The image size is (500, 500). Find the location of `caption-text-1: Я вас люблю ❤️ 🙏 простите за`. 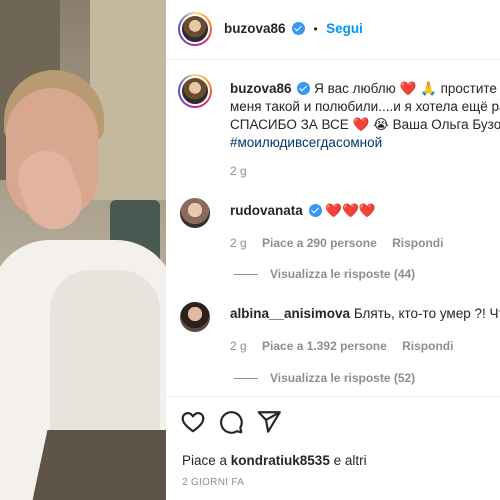

caption-text-1: Я вас люблю ❤️ 🙏 простите за is located at coordinates (407, 88).